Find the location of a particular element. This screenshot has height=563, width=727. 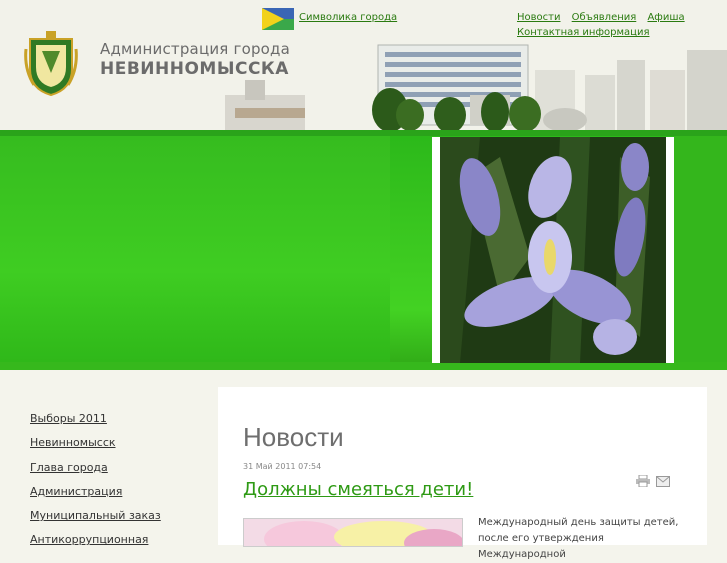

sidebar-item-nevinnomyssk: Невинномысск is located at coordinates (115, 448).